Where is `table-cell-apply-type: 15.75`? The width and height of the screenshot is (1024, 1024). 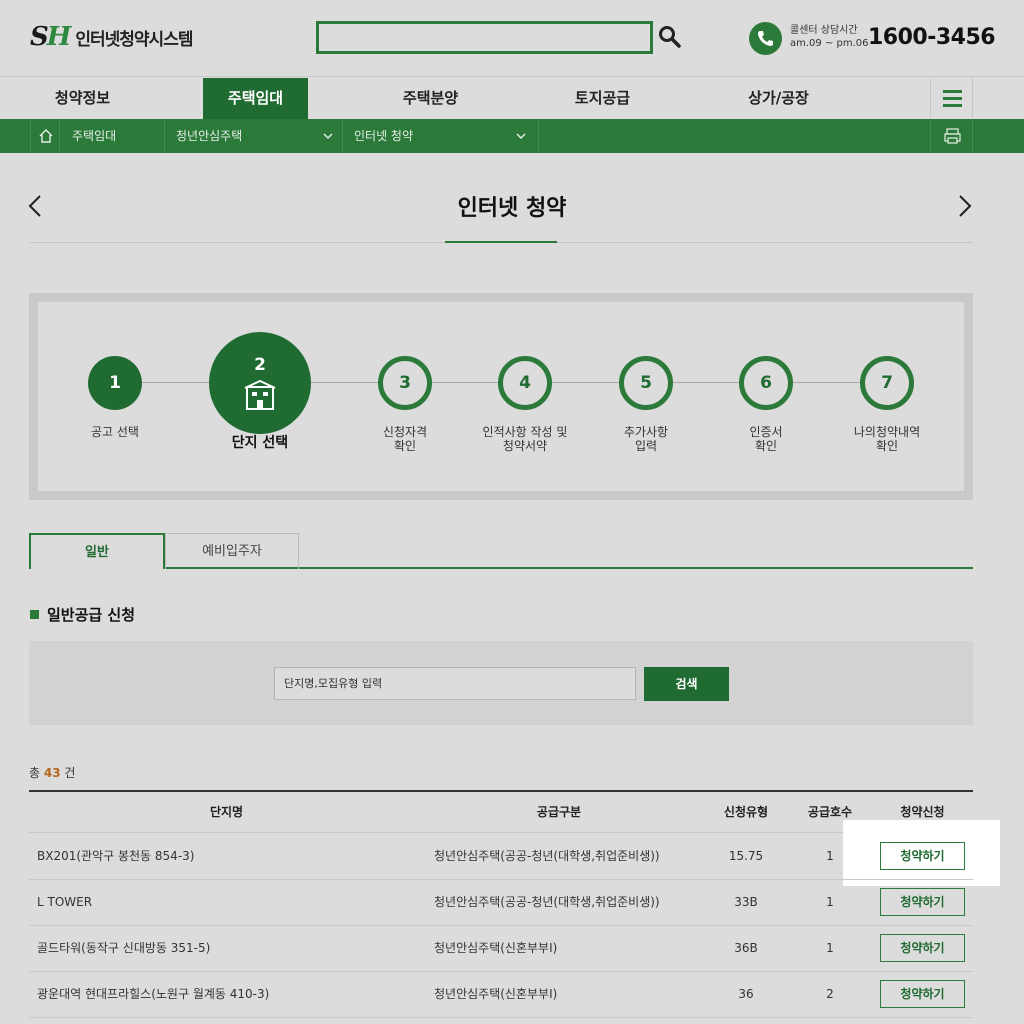 table-cell-apply-type: 15.75 is located at coordinates (746, 856).